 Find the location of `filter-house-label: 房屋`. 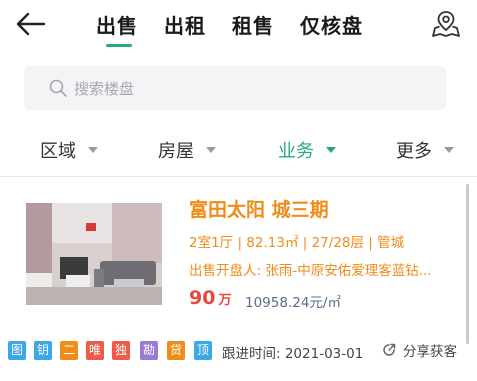

filter-house-label: 房屋 is located at coordinates (176, 151).